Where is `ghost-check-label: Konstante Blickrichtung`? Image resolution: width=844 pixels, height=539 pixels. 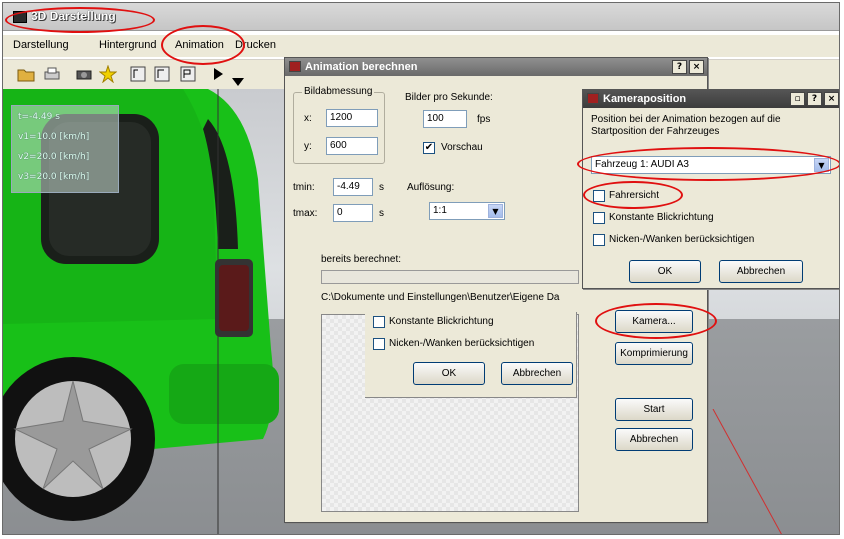 ghost-check-label: Konstante Blickrichtung is located at coordinates (441, 321).